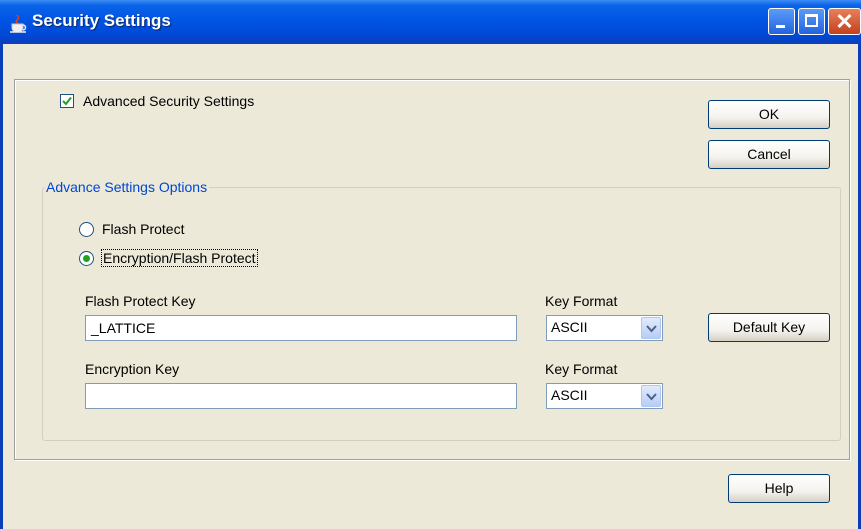  I want to click on flash-protect-radio-label: Flash Protect, so click(143, 229).